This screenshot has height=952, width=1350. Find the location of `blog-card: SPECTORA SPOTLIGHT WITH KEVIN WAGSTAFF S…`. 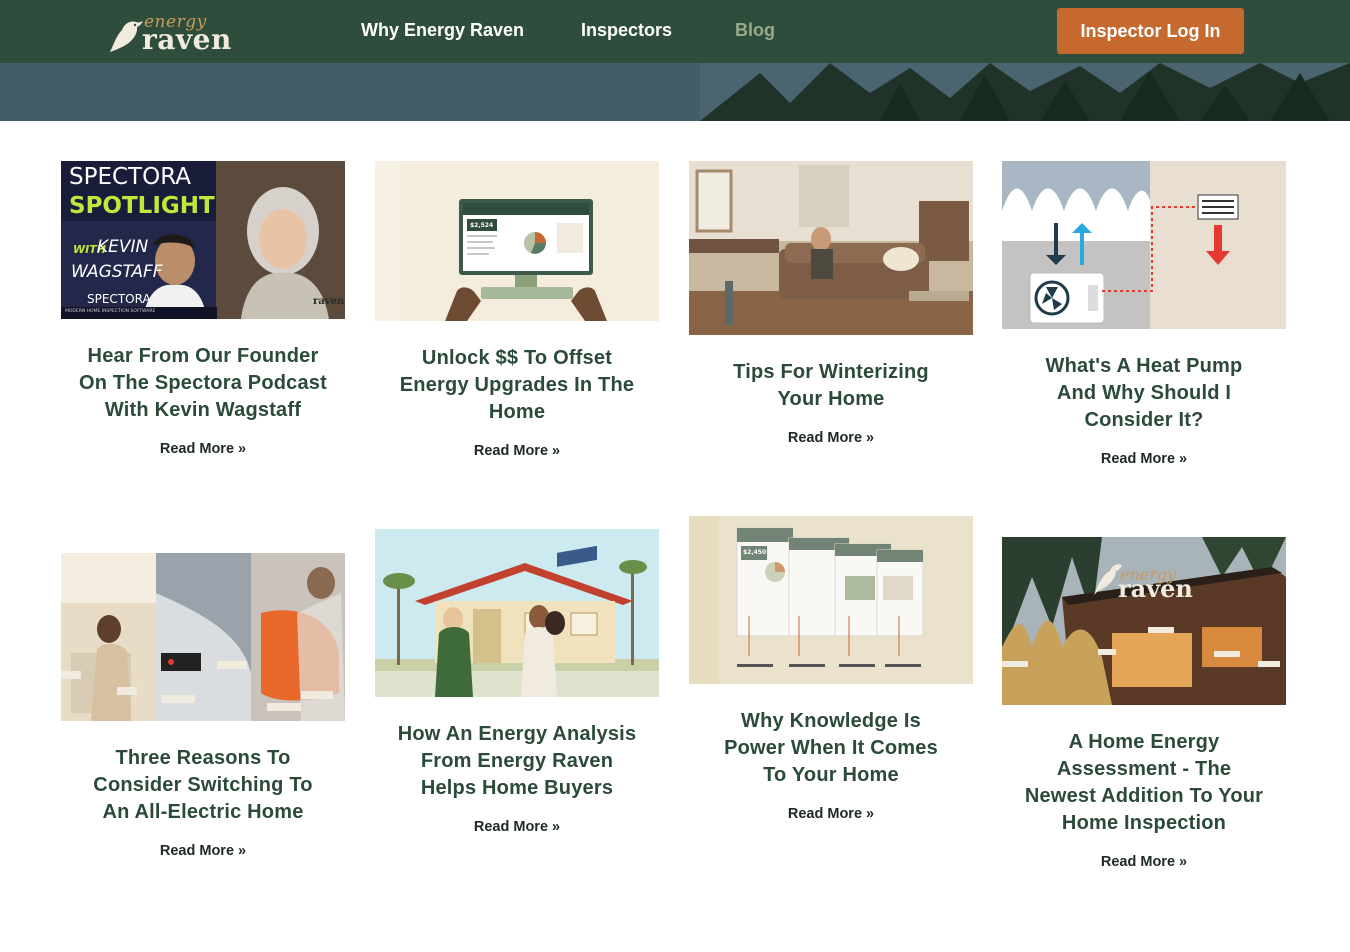

blog-card: SPECTORA SPOTLIGHT WITH KEVIN WAGSTAFF S… is located at coordinates (203, 309).